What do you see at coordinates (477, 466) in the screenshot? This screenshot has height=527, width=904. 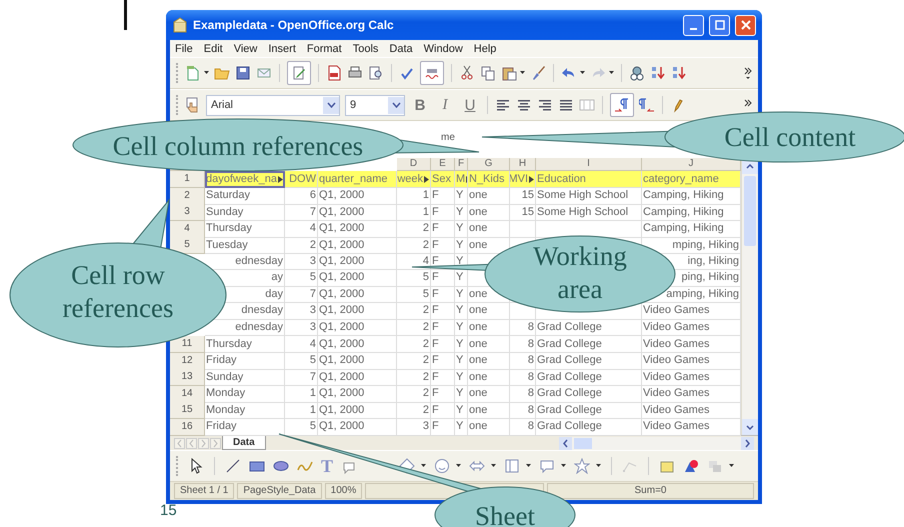 I see `double-arrow-icon` at bounding box center [477, 466].